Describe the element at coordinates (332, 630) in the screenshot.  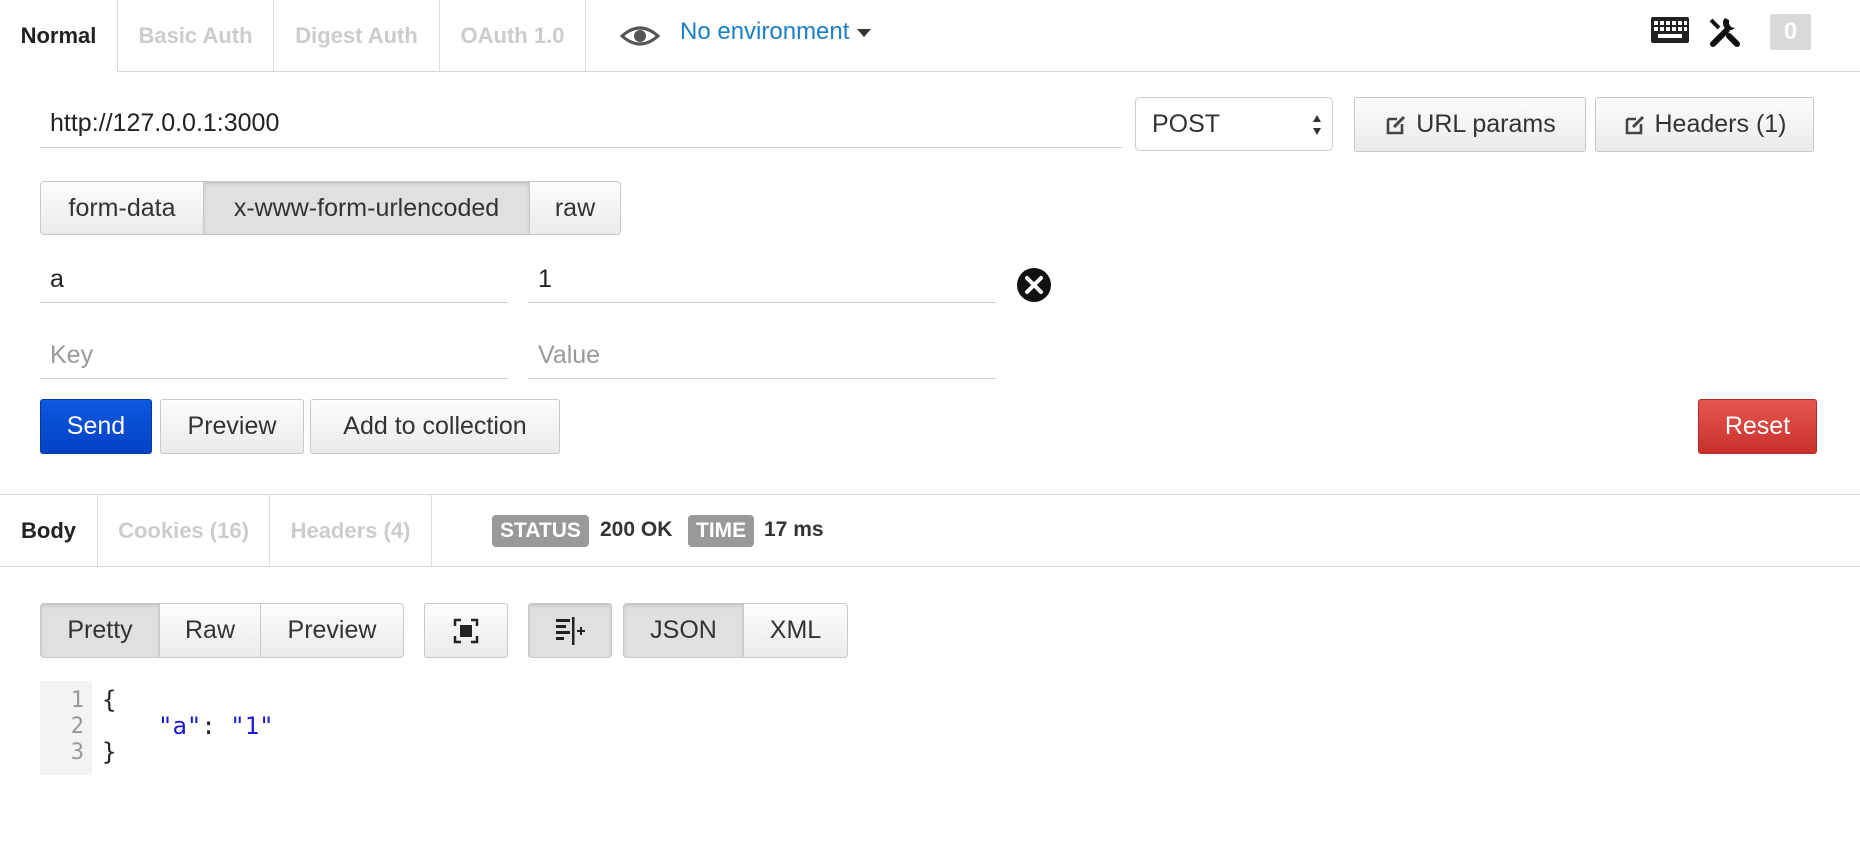
I see `view-preview: Preview` at that location.